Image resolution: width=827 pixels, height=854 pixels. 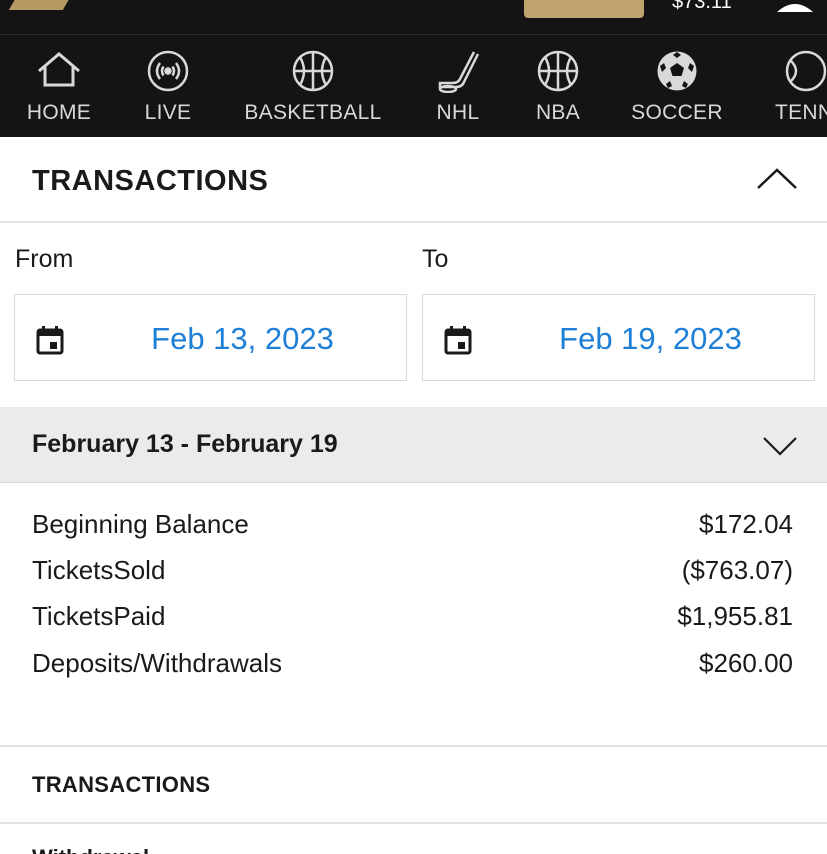 I want to click on nav-label-nhl: NHL, so click(x=458, y=112).